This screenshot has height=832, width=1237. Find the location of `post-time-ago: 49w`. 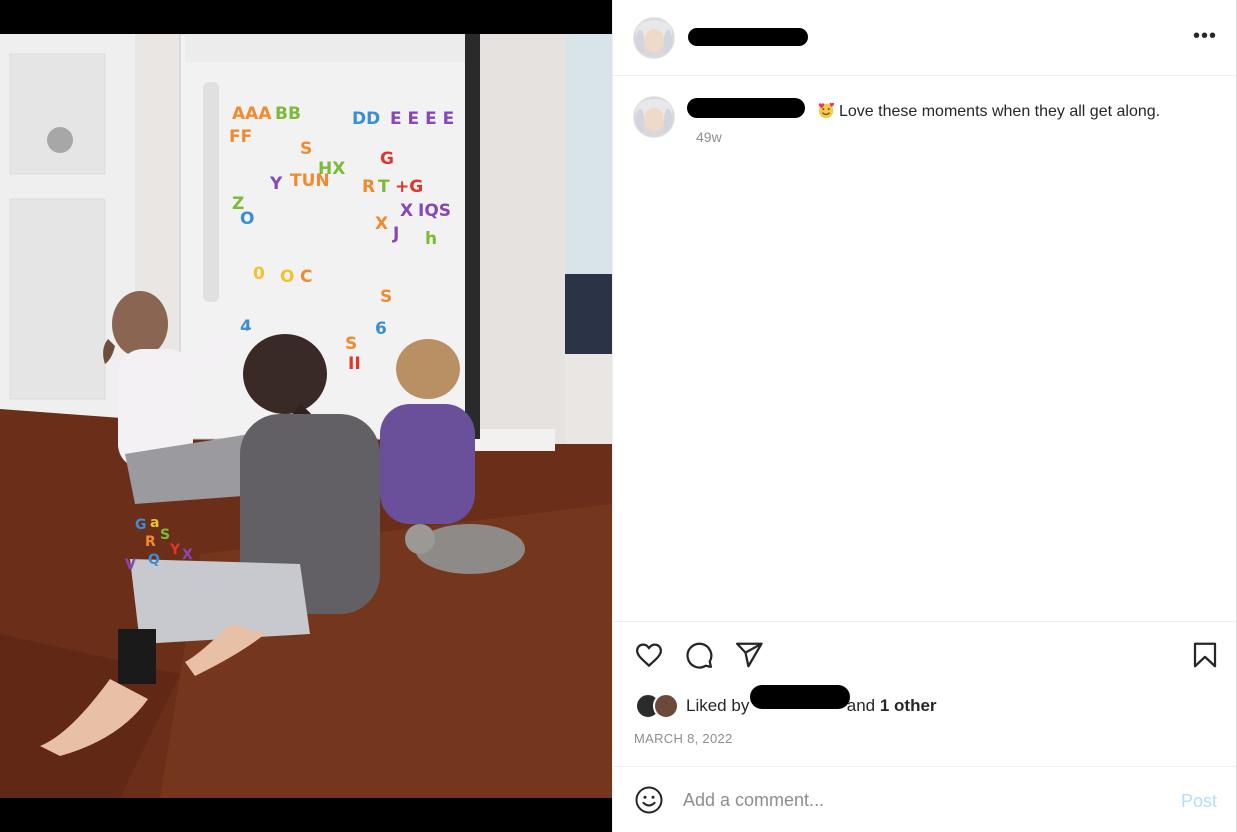

post-time-ago: 49w is located at coordinates (709, 137).